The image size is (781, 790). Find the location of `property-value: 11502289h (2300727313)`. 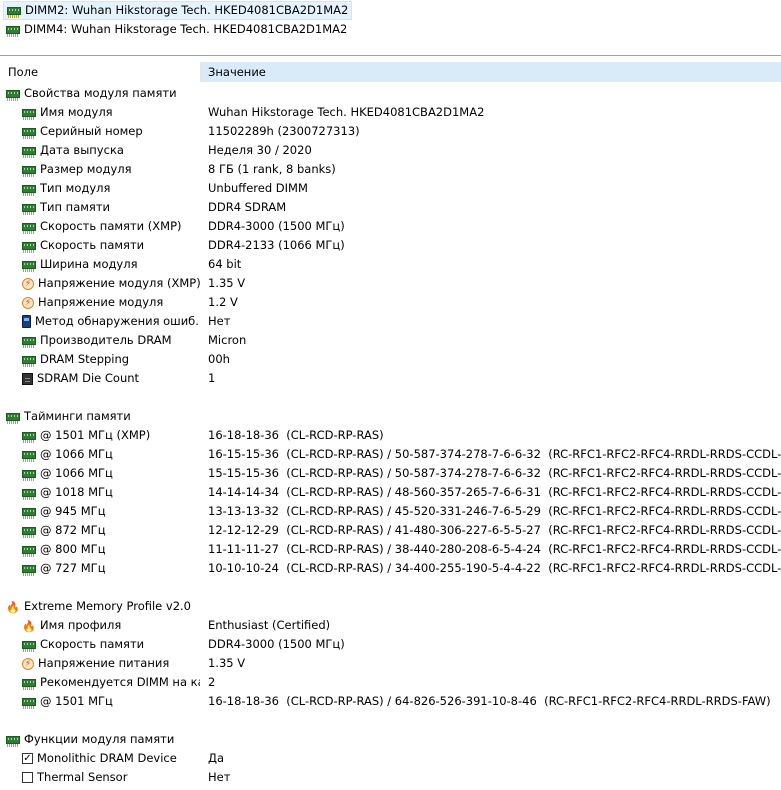

property-value: 11502289h (2300727313) is located at coordinates (284, 131).